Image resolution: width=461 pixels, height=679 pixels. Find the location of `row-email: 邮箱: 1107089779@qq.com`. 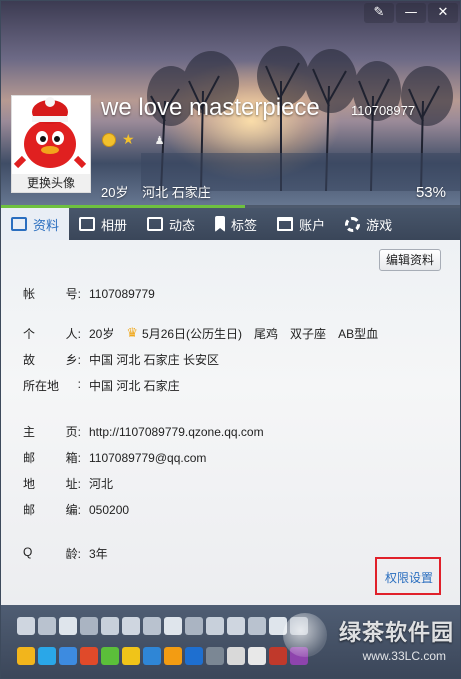

row-email: 邮箱: 1107089779@qq.com is located at coordinates (115, 458).